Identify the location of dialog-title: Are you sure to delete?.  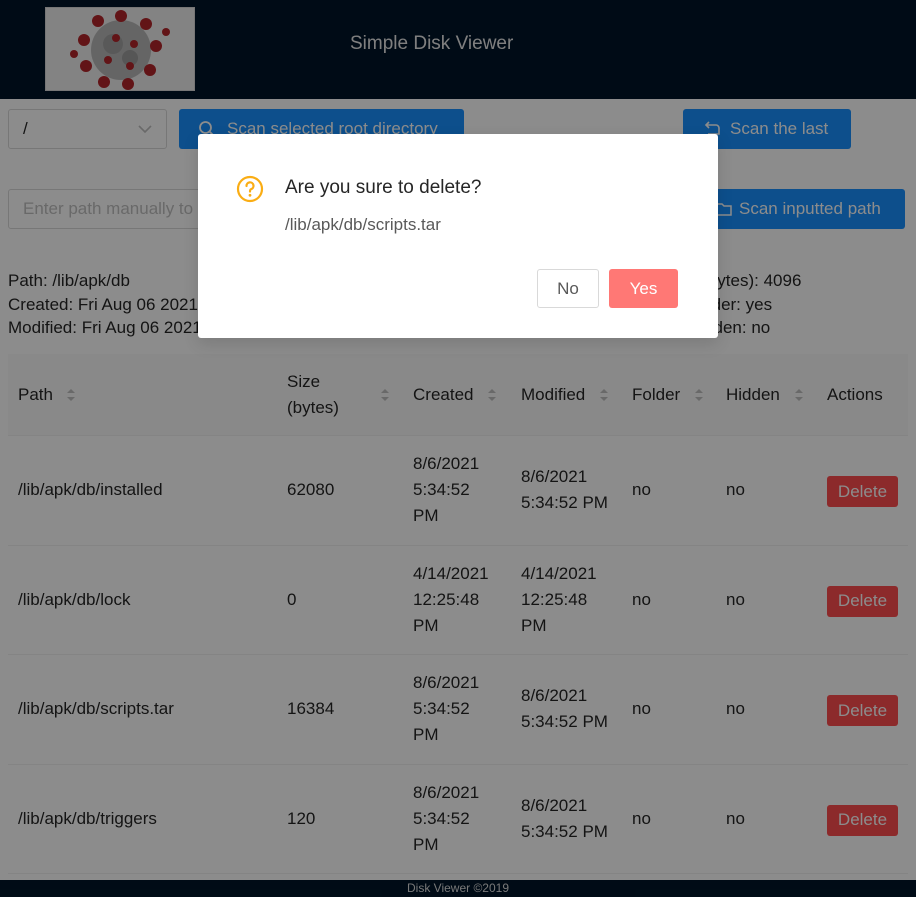
(383, 187).